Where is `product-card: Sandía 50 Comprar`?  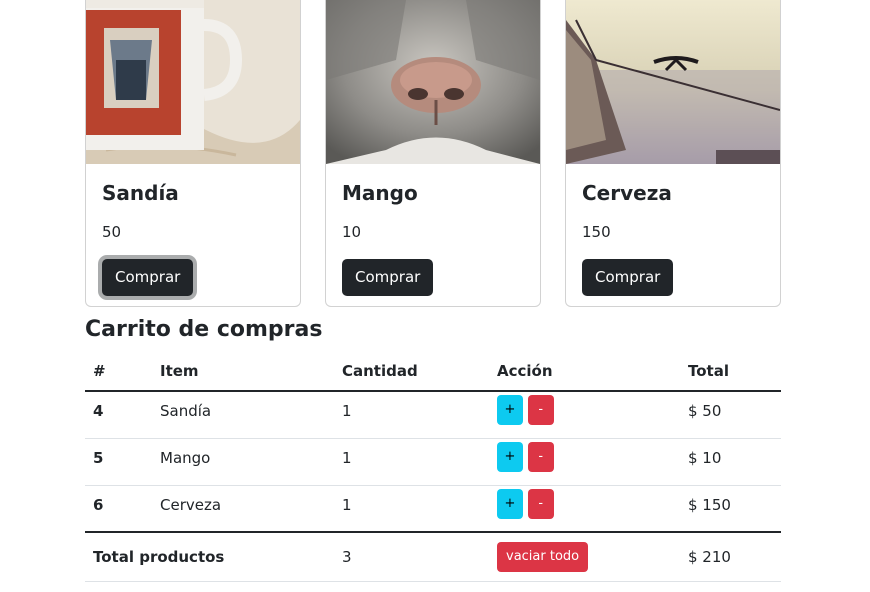
product-card: Sandía 50 Comprar is located at coordinates (193, 153).